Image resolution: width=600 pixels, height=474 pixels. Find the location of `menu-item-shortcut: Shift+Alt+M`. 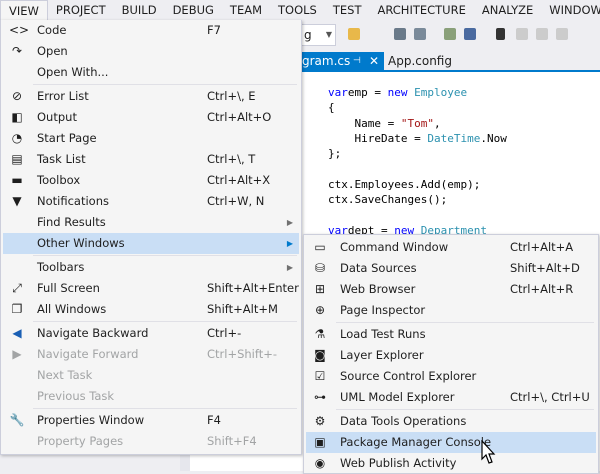

menu-item-shortcut: Shift+Alt+M is located at coordinates (242, 309).